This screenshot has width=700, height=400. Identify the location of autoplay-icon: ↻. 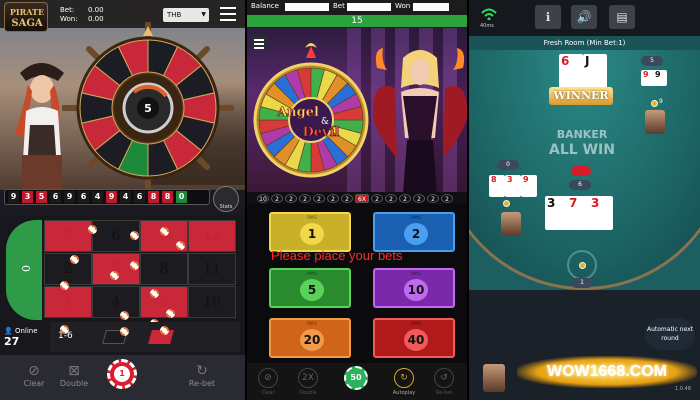
(404, 378).